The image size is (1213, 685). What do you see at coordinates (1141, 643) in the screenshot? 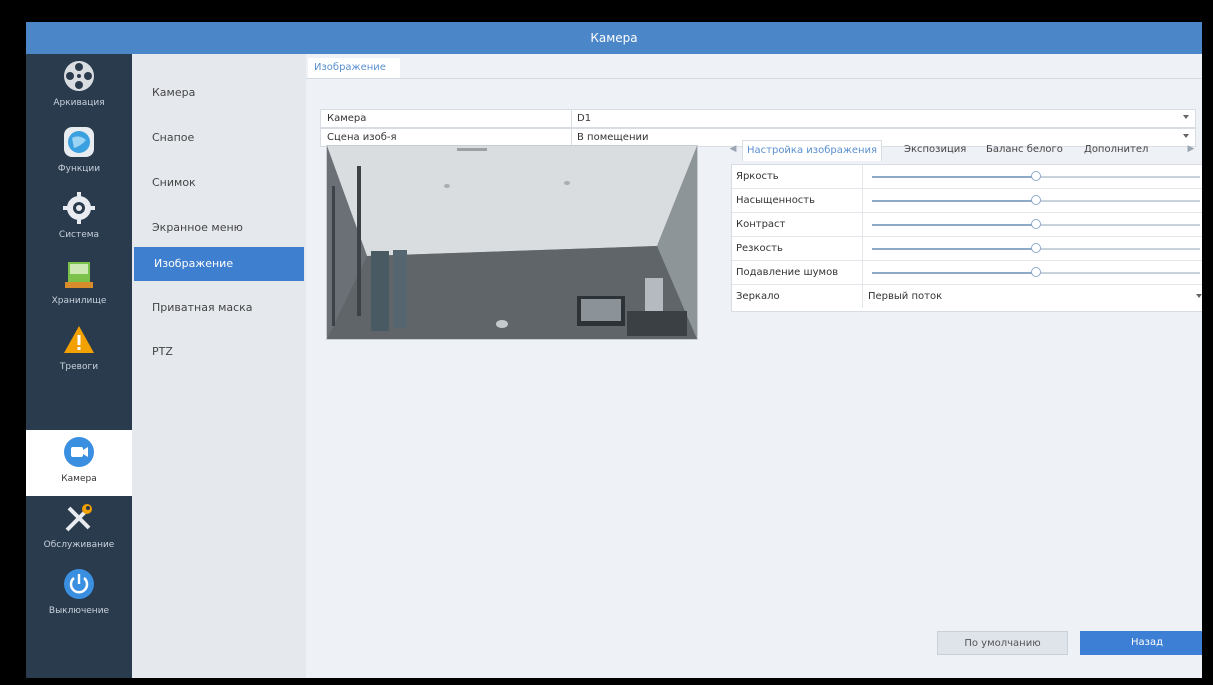
I see `back-button: Назад` at bounding box center [1141, 643].